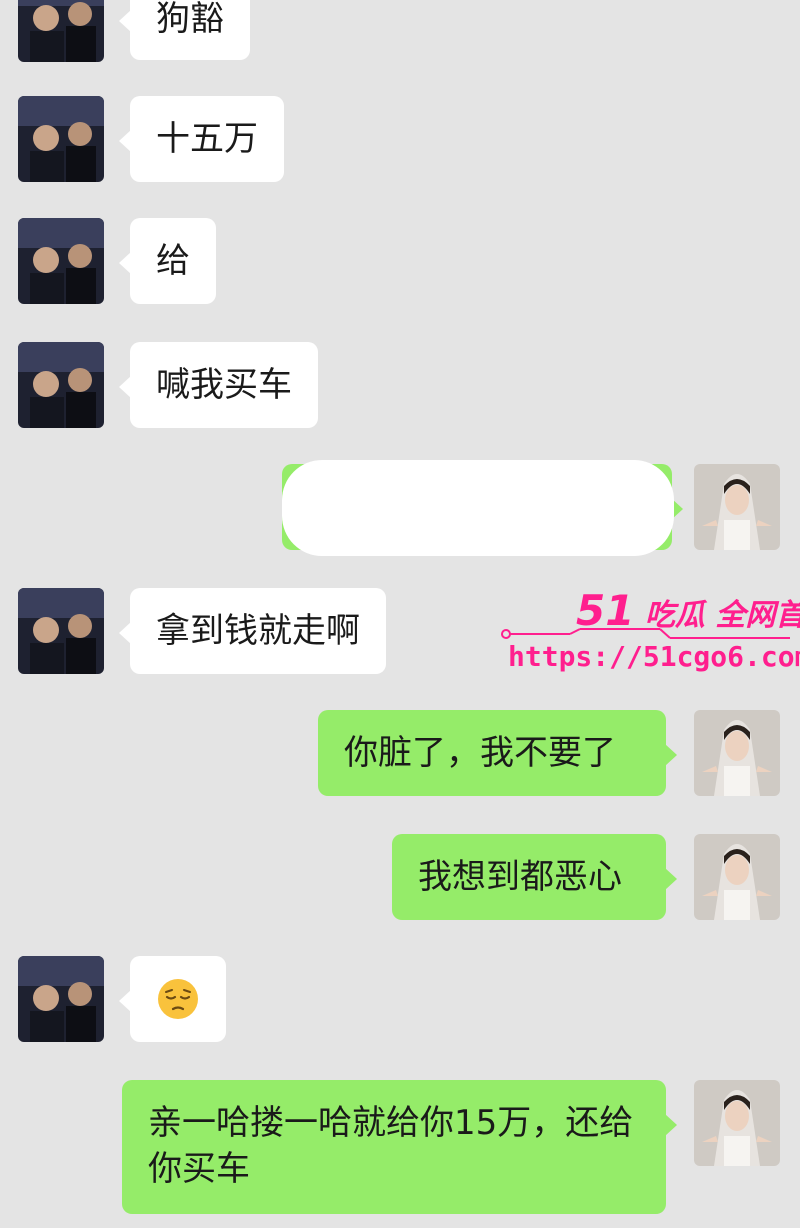  What do you see at coordinates (480, 753) in the screenshot?
I see `message-text: 你脏了，我不要了` at bounding box center [480, 753].